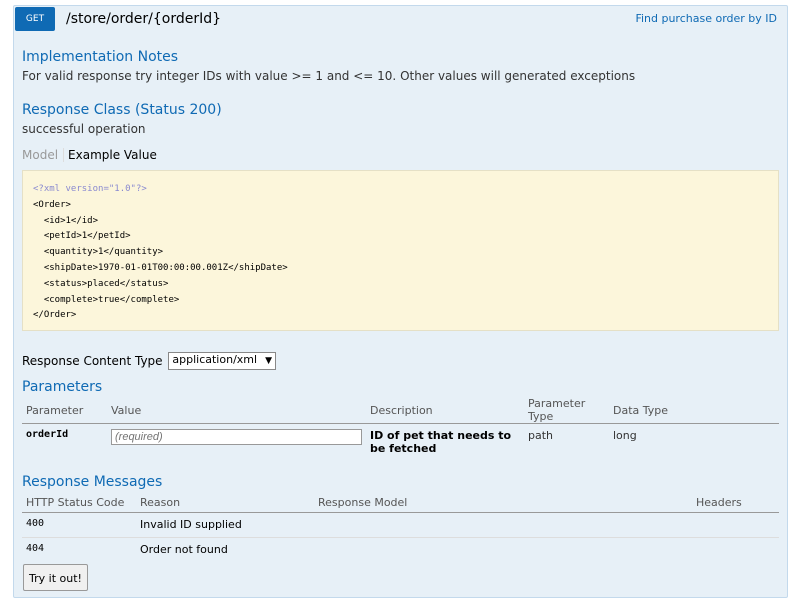 The height and width of the screenshot is (605, 800). I want to click on status-code: 404, so click(35, 548).